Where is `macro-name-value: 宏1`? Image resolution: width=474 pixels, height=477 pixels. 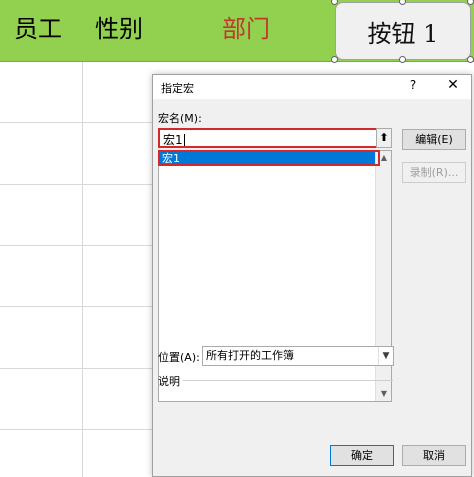 macro-name-value: 宏1 is located at coordinates (173, 140).